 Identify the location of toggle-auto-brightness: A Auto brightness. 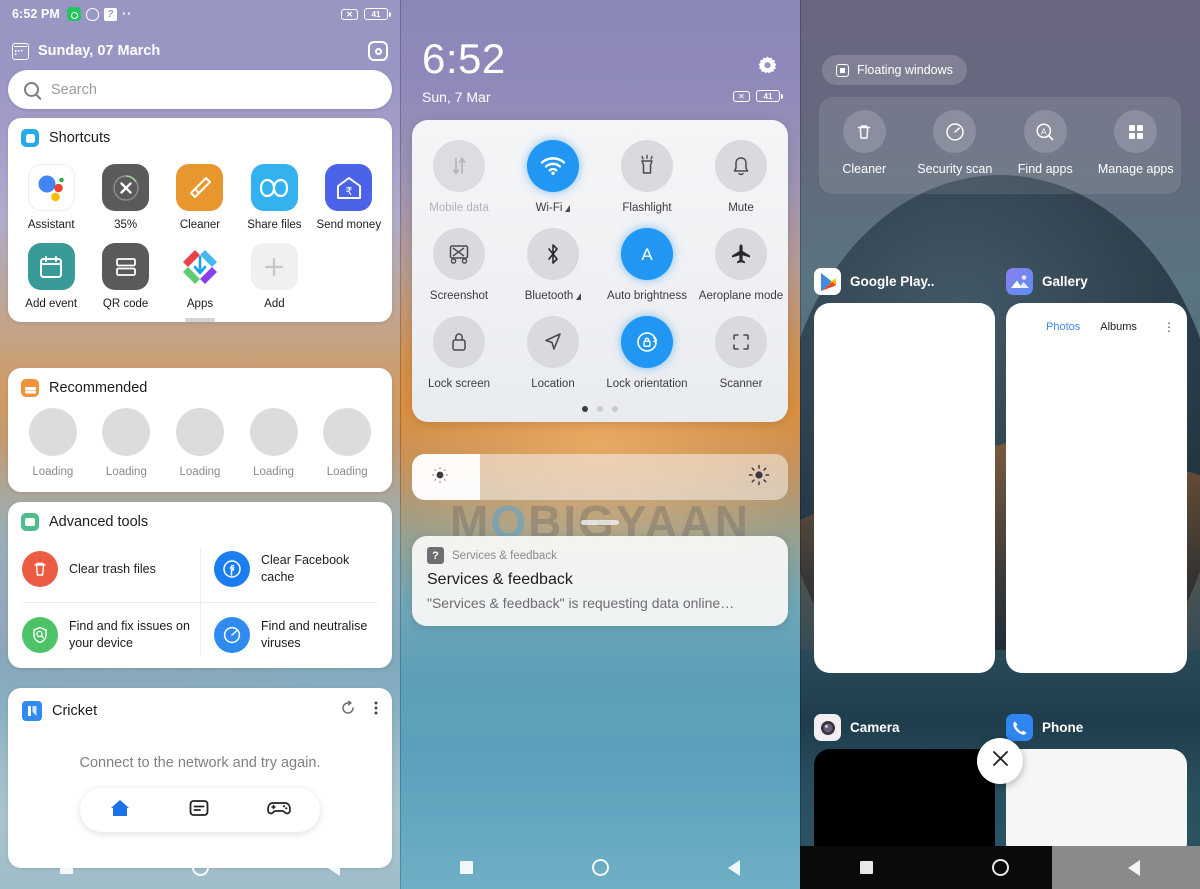
(647, 258).